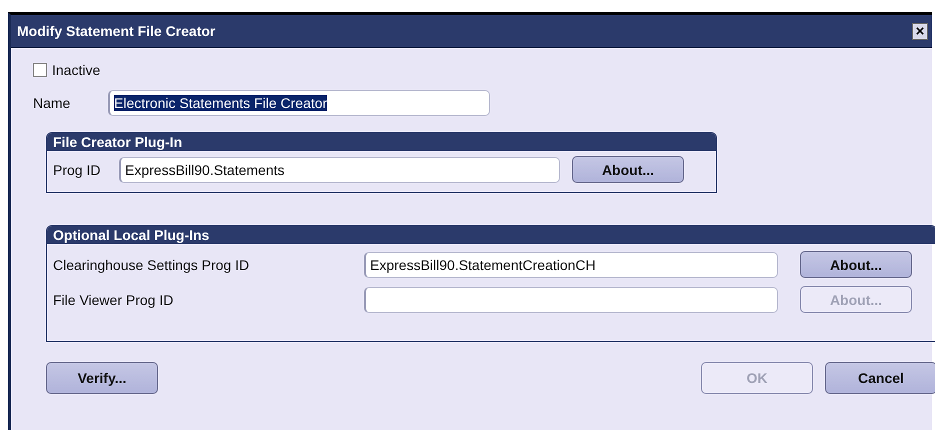  What do you see at coordinates (40, 70) in the screenshot?
I see `checkbox` at bounding box center [40, 70].